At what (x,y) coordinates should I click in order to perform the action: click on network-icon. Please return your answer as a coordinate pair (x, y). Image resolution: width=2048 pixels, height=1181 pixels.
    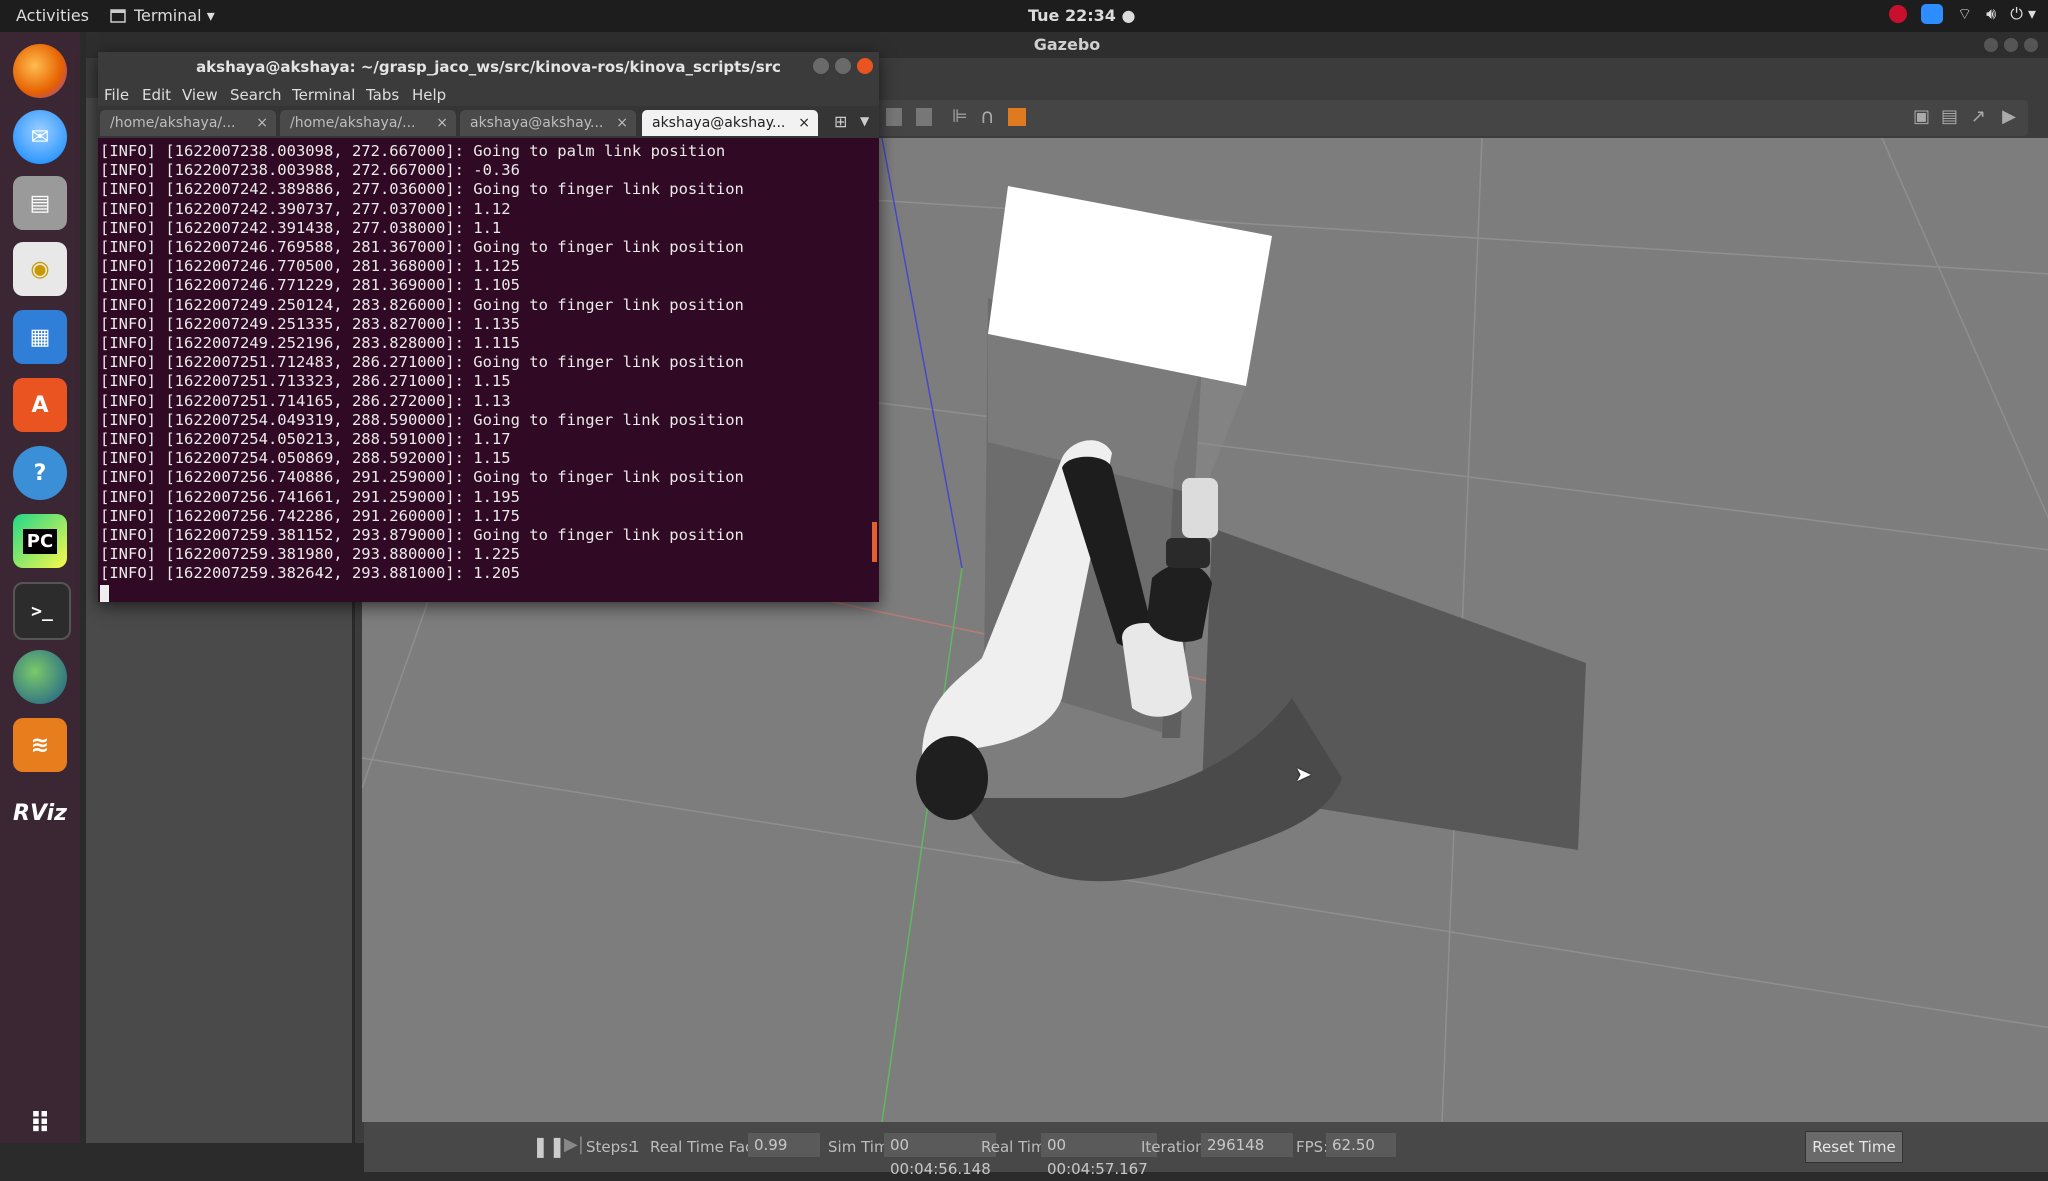
    Looking at the image, I should click on (40, 677).